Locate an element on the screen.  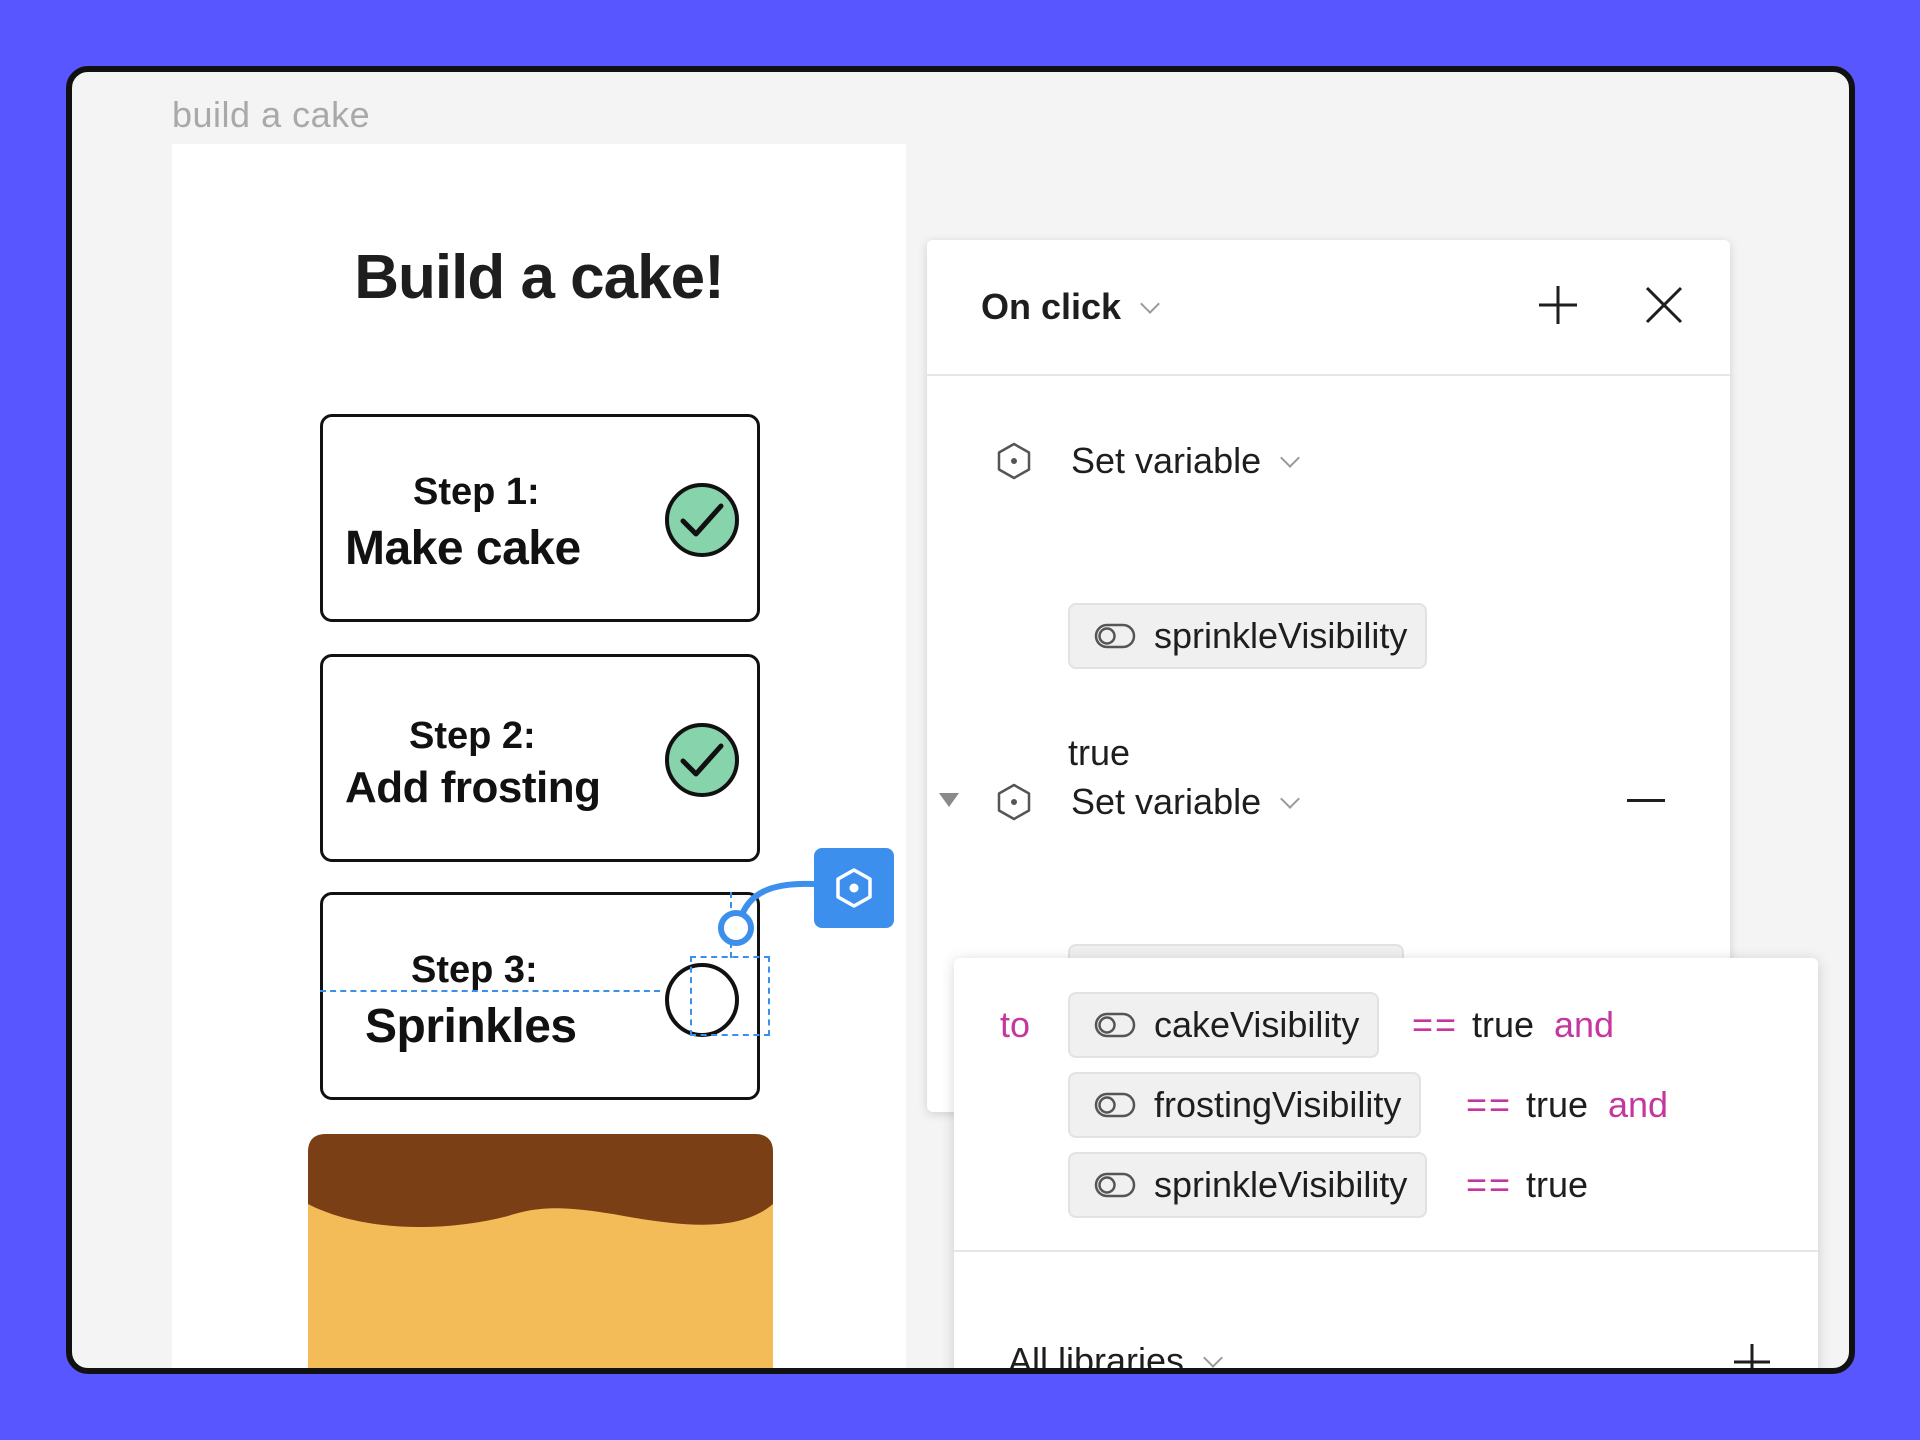
divider is located at coordinates (1386, 1251).